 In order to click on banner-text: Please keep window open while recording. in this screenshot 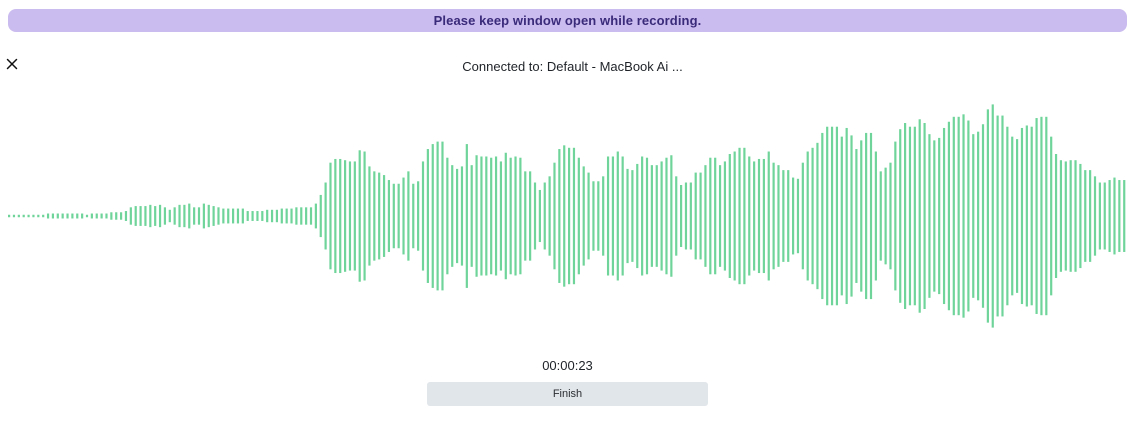, I will do `click(567, 20)`.